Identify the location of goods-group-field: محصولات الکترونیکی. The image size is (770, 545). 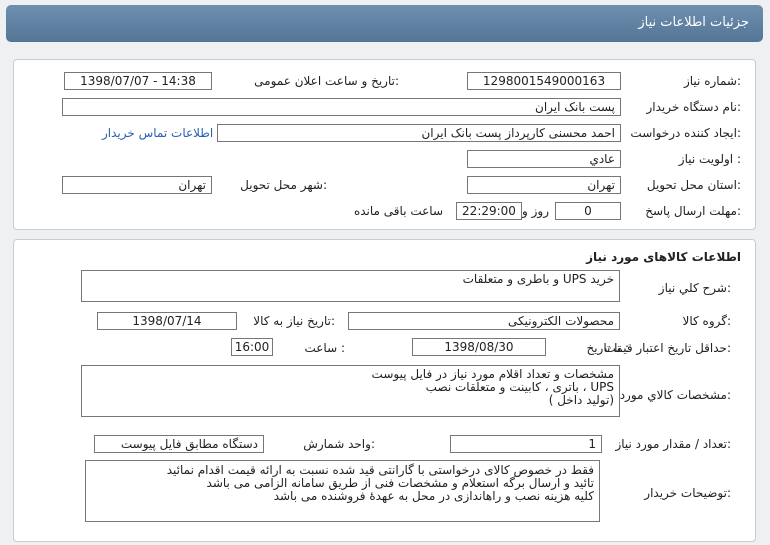
(484, 321).